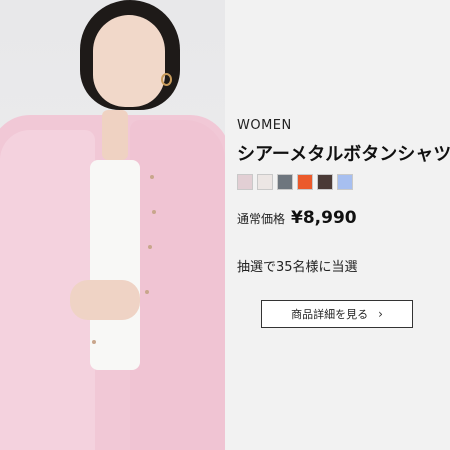  Describe the element at coordinates (295, 182) in the screenshot. I see `color-swatches` at that location.